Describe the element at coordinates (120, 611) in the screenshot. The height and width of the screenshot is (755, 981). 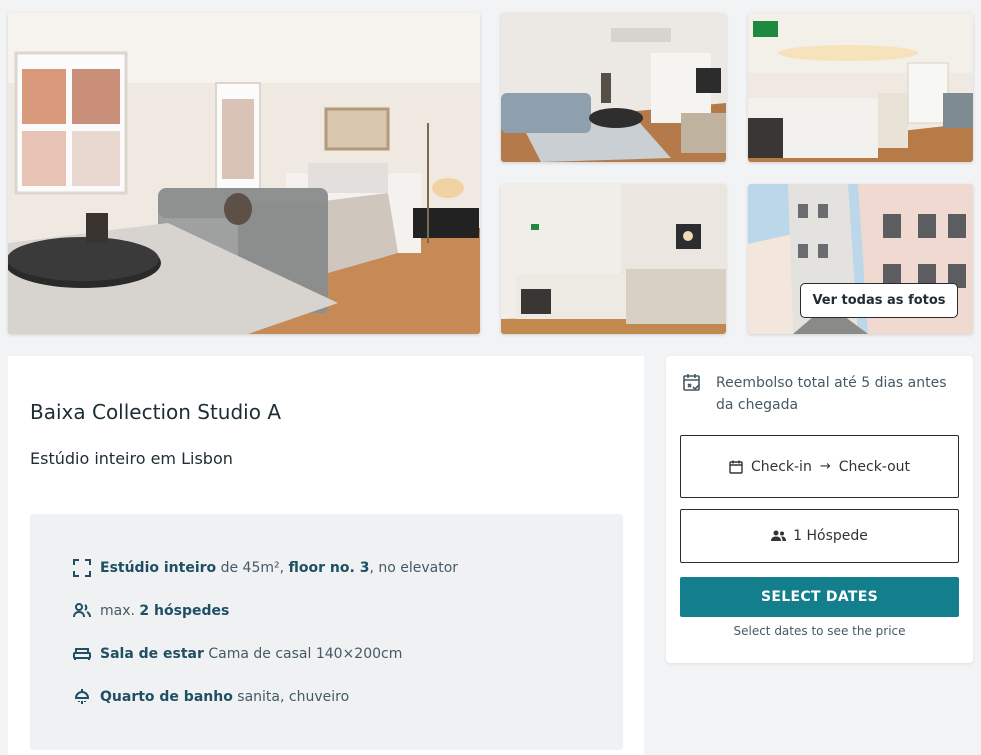
I see `feature-guests-prefix: max.` at that location.